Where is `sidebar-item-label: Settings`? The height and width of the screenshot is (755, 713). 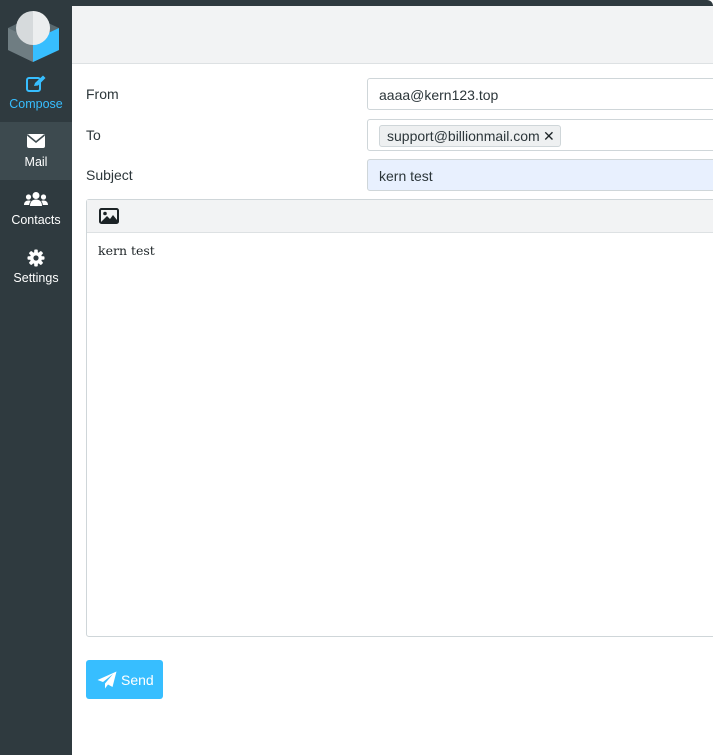 sidebar-item-label: Settings is located at coordinates (36, 278).